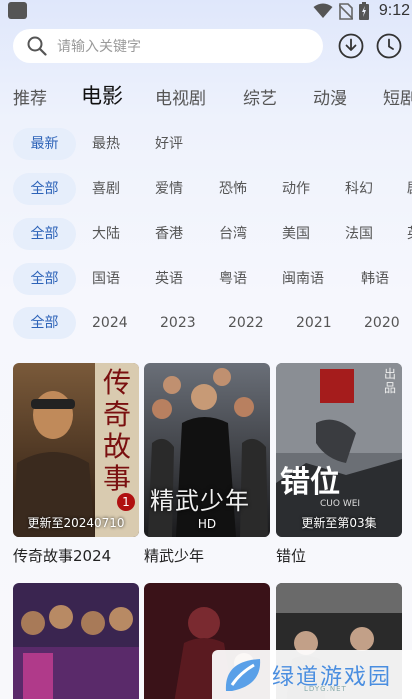 The width and height of the screenshot is (412, 699). I want to click on filter-chip-korean: 韩语, so click(375, 279).